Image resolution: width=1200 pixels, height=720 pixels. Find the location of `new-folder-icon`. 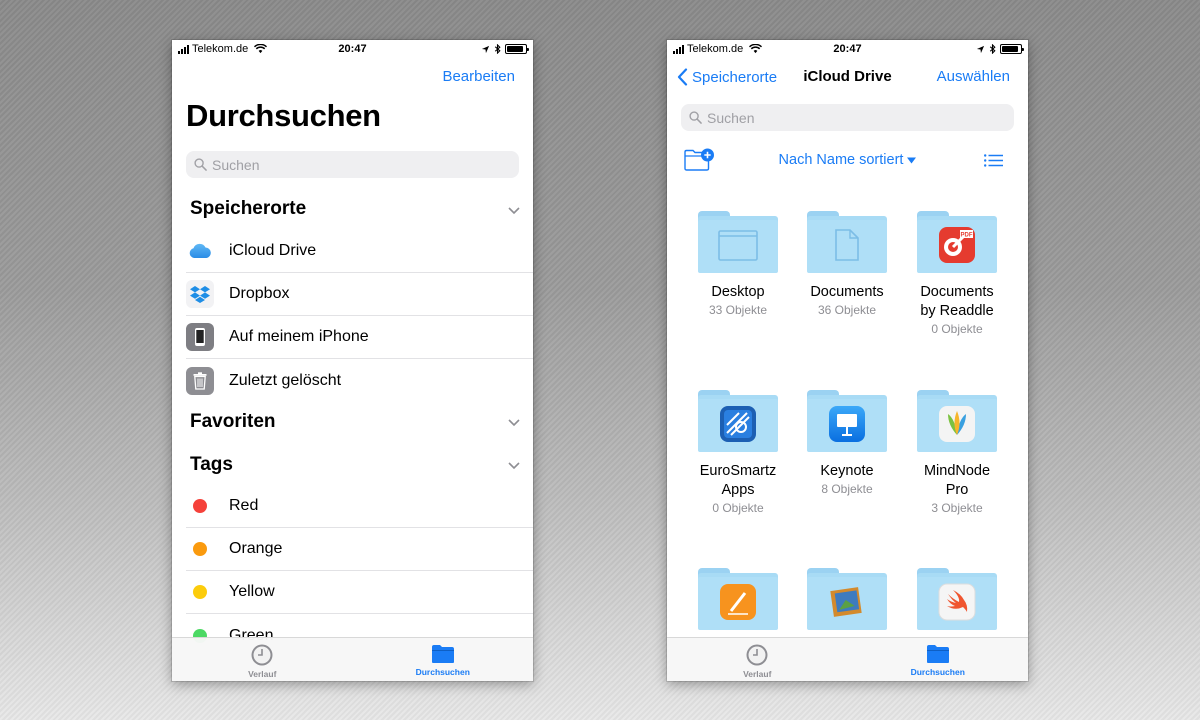

new-folder-icon is located at coordinates (699, 160).